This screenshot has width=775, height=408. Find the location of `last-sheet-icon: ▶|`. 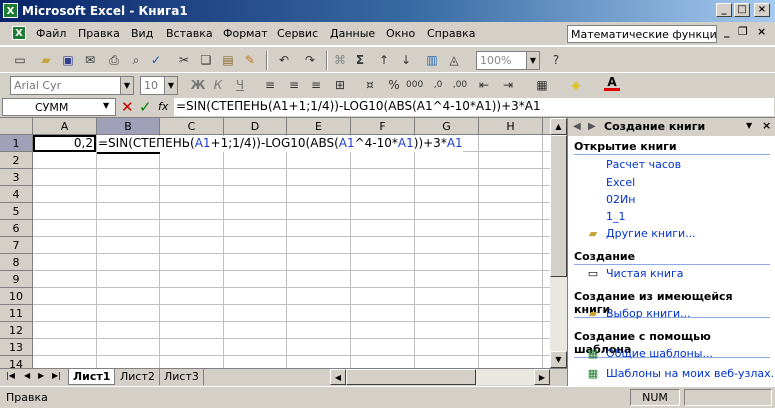

last-sheet-icon: ▶| is located at coordinates (56, 375).